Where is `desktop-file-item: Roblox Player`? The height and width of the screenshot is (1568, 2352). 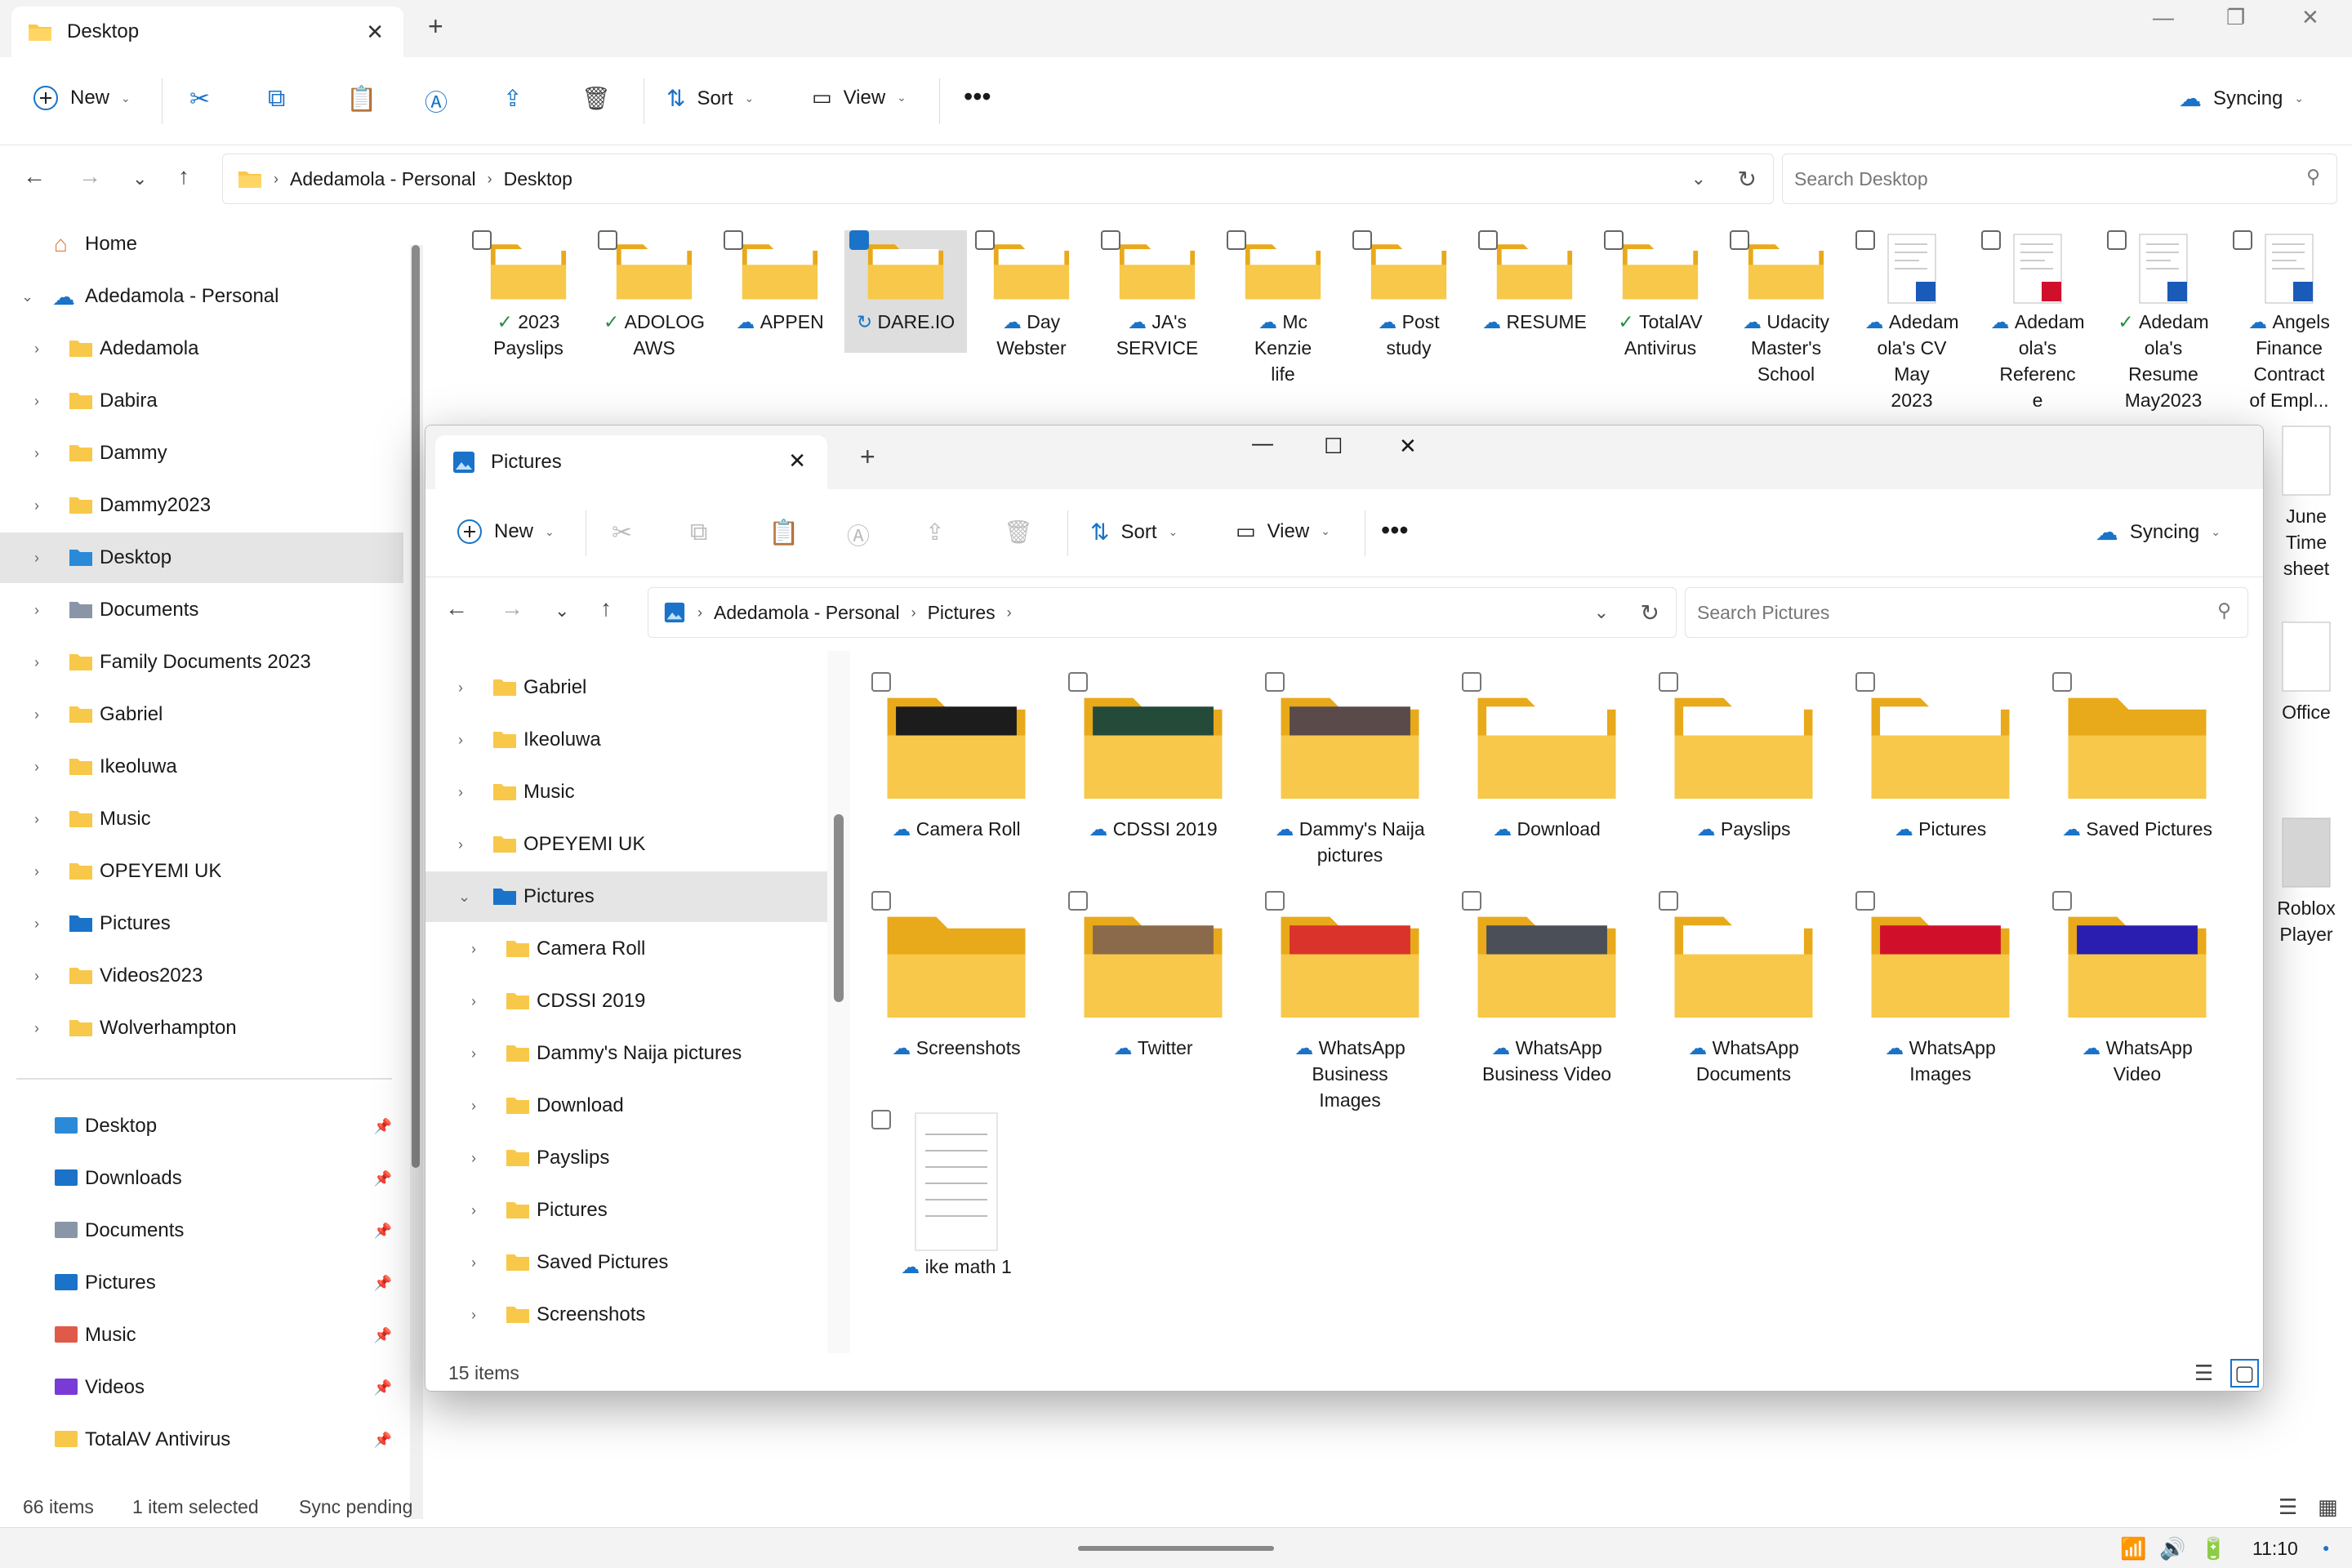
desktop-file-item: Roblox Player is located at coordinates (2306, 882).